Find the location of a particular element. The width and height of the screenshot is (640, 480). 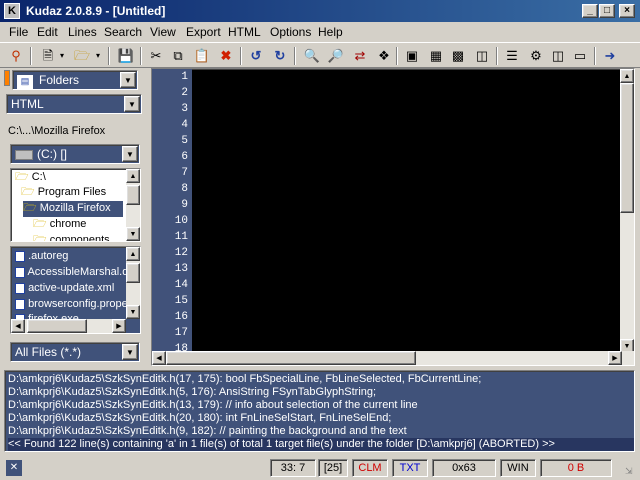

layout-icon: ◫ is located at coordinates (558, 56).